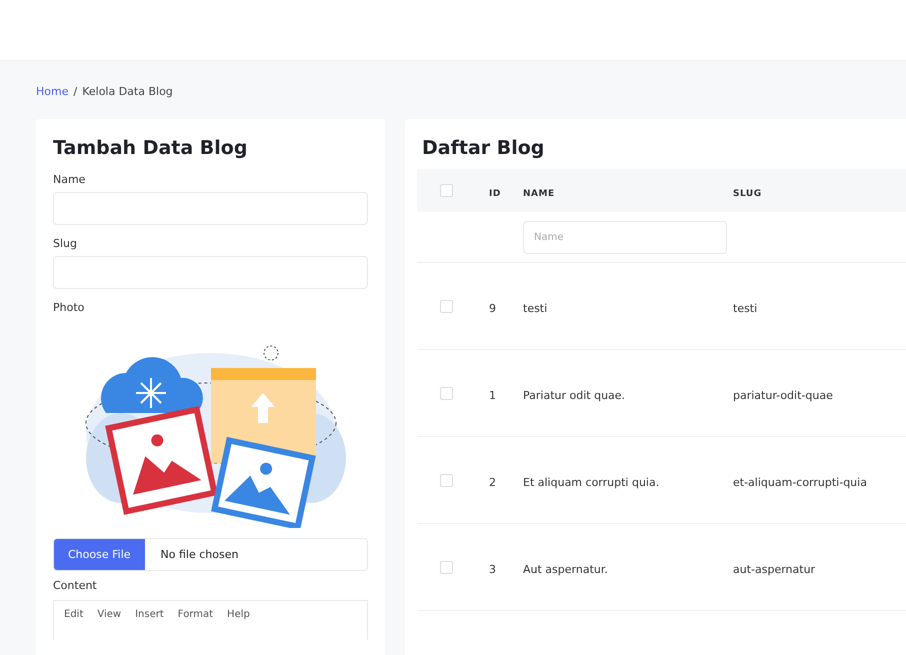  Describe the element at coordinates (565, 569) in the screenshot. I see `table-cell: Aut aspernatur.` at that location.